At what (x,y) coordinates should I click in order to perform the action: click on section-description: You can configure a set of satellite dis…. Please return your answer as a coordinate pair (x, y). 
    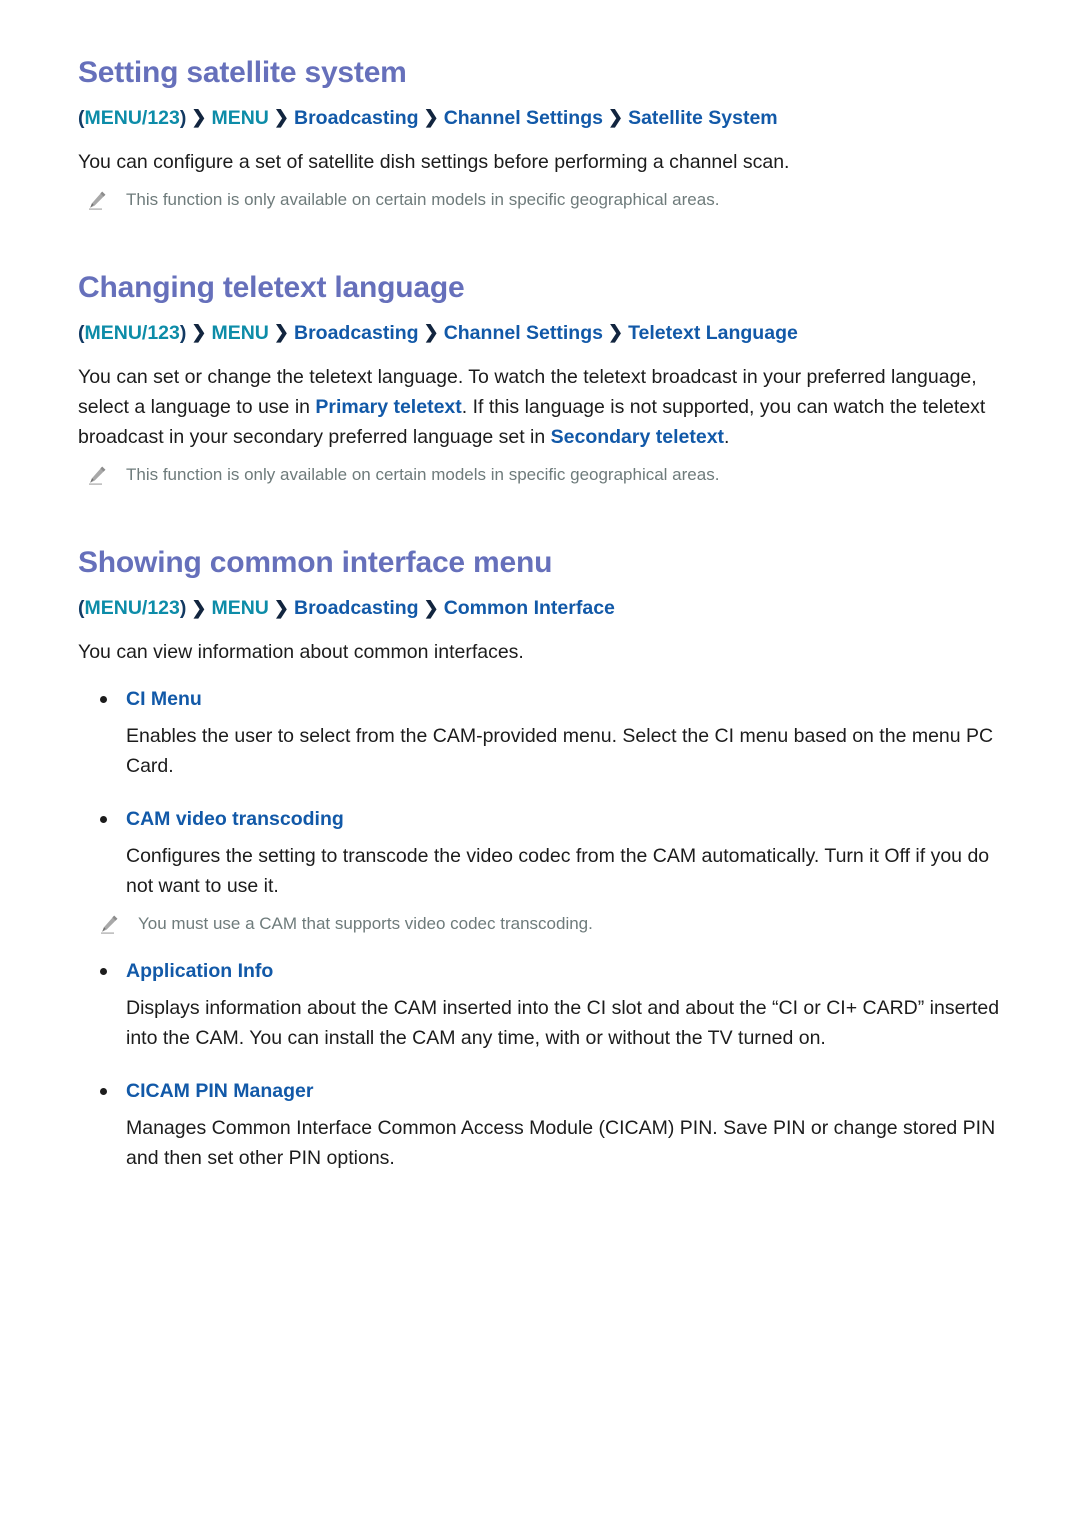
    Looking at the image, I should click on (434, 162).